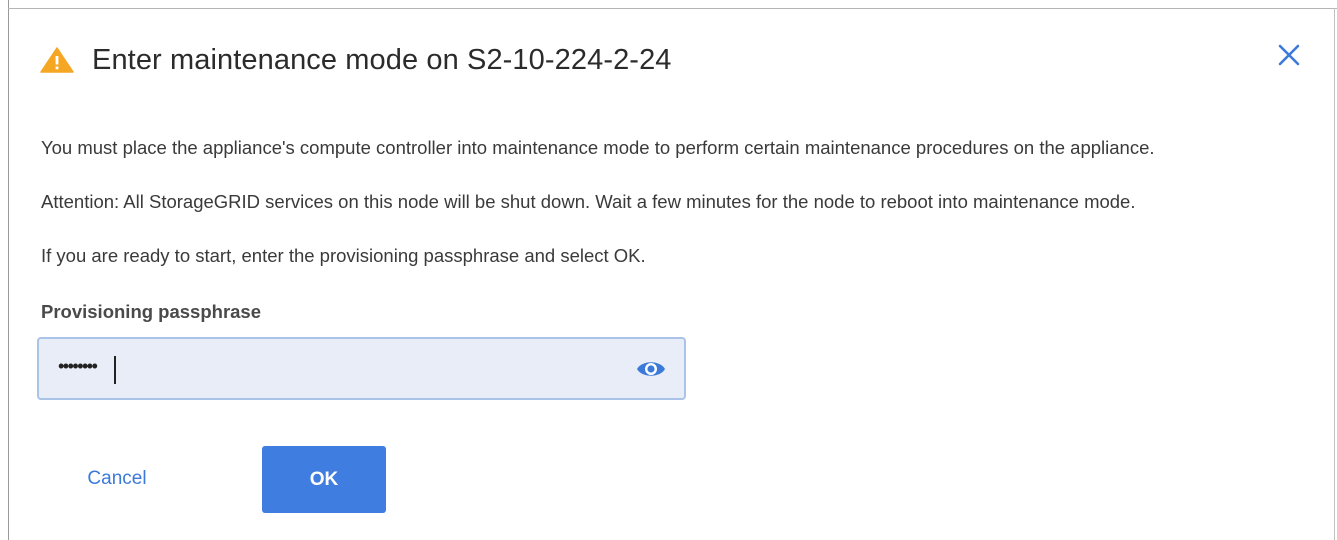 The width and height of the screenshot is (1337, 540). Describe the element at coordinates (651, 369) in the screenshot. I see `eye-icon` at that location.